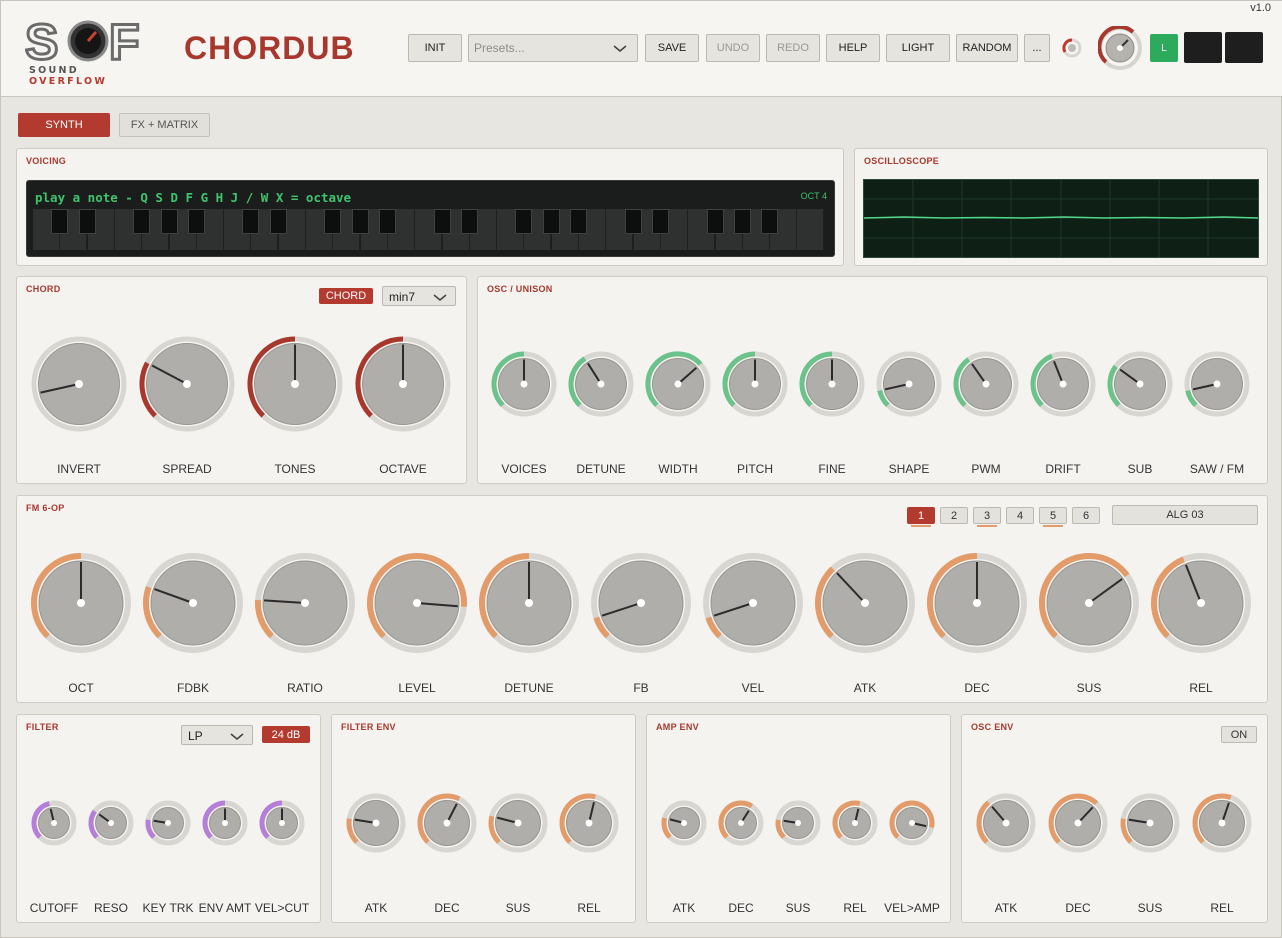  I want to click on vel-knob, so click(753, 603).